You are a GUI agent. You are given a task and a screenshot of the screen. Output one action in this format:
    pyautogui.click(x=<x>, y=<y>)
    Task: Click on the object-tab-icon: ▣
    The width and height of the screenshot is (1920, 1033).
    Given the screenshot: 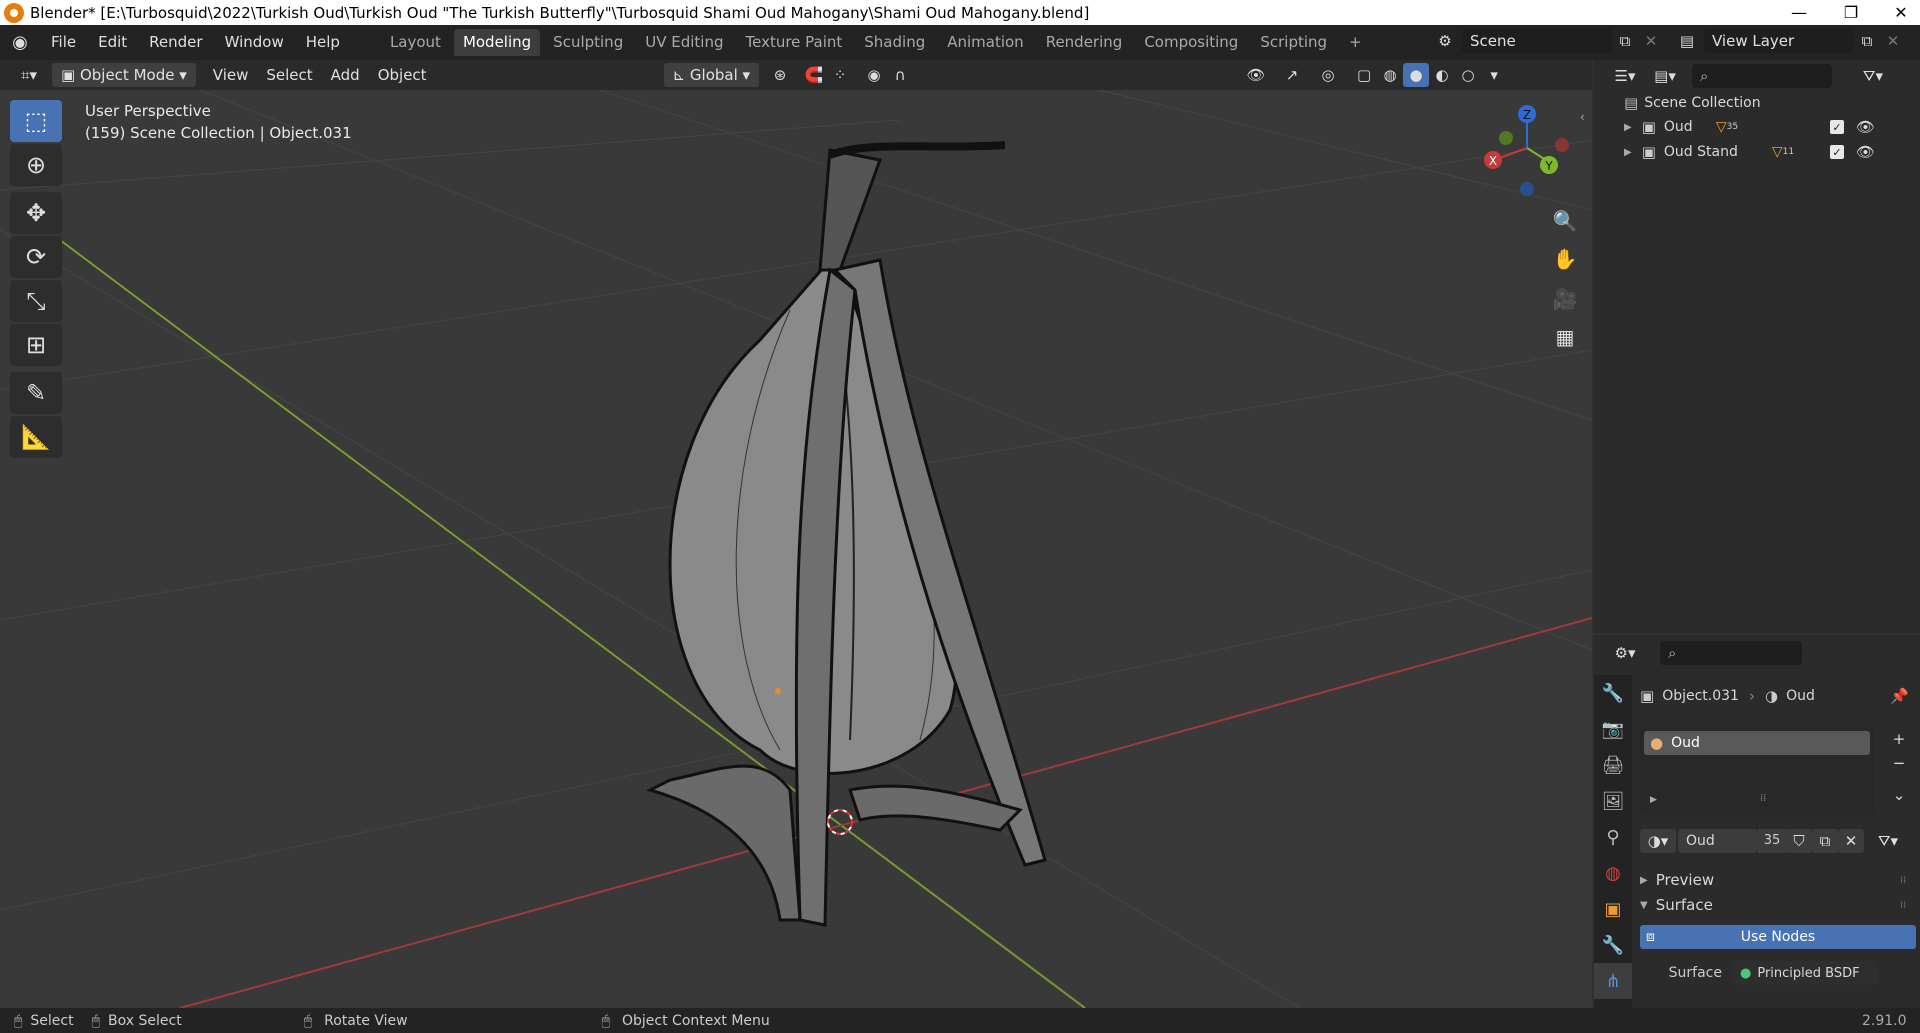 What is the action you would take?
    pyautogui.click(x=1613, y=909)
    